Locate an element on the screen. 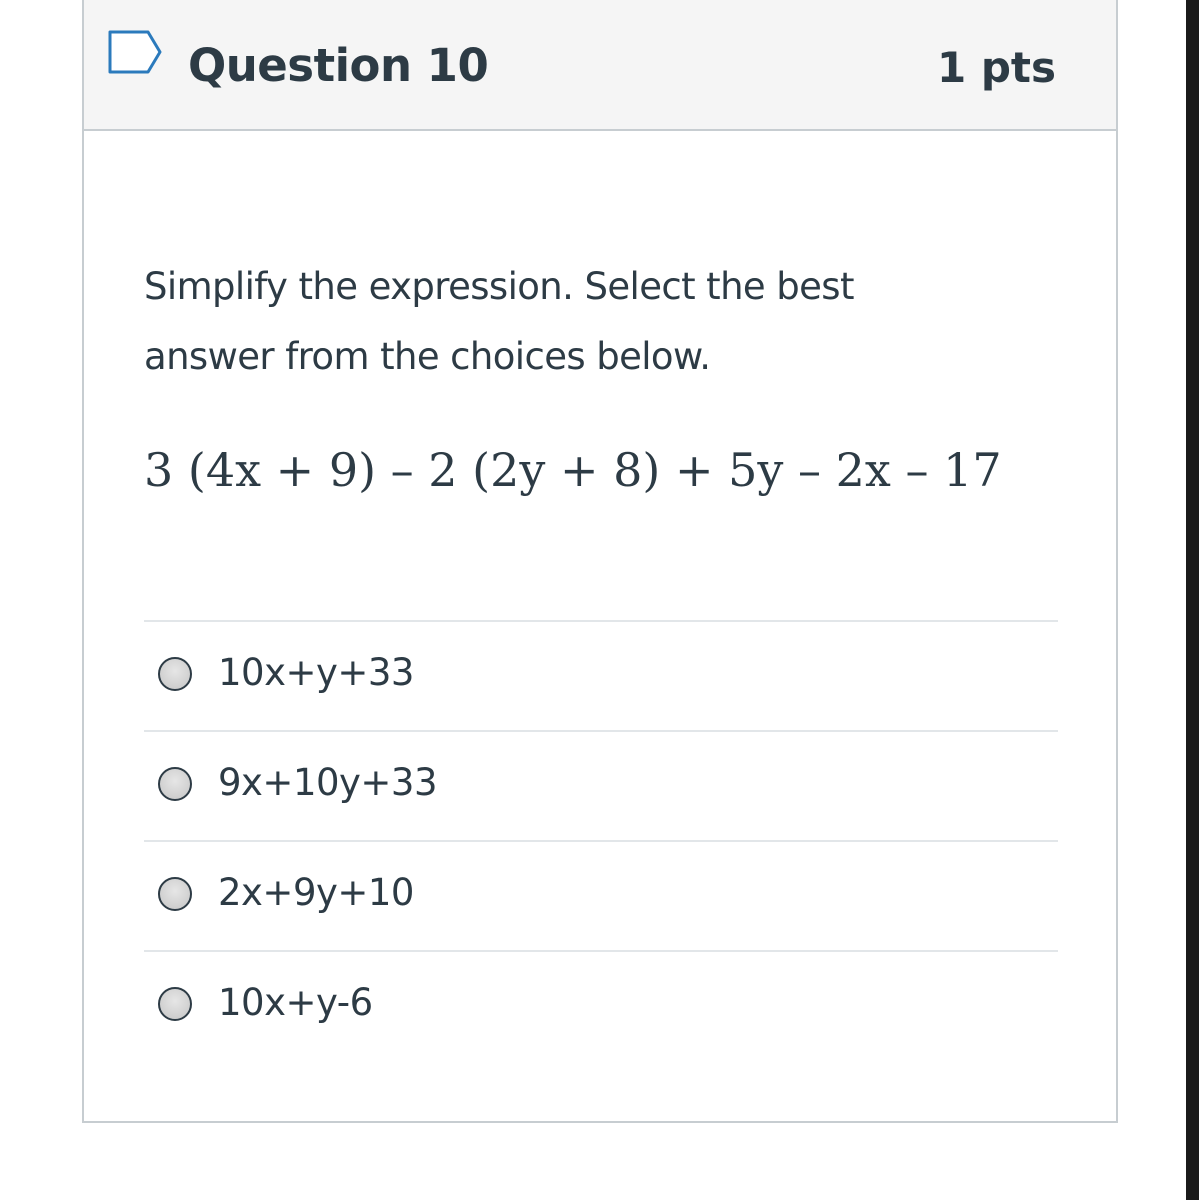  question-points: 1 pts is located at coordinates (996, 67).